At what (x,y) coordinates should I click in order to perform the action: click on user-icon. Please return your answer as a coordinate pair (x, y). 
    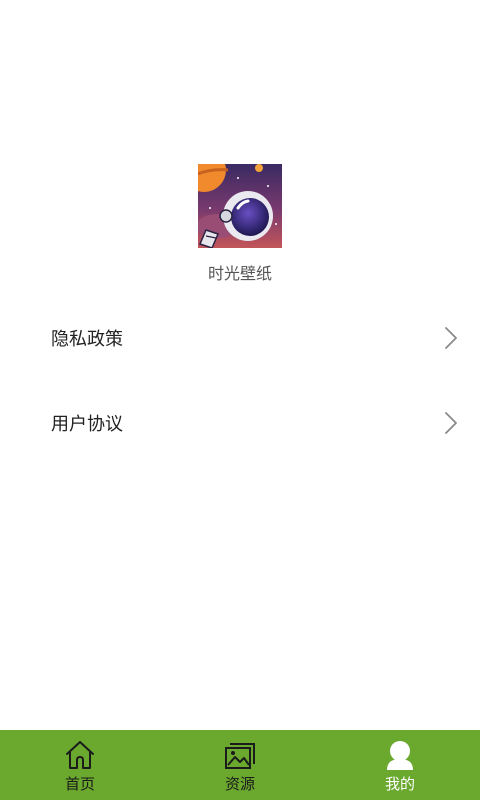
    Looking at the image, I should click on (400, 755).